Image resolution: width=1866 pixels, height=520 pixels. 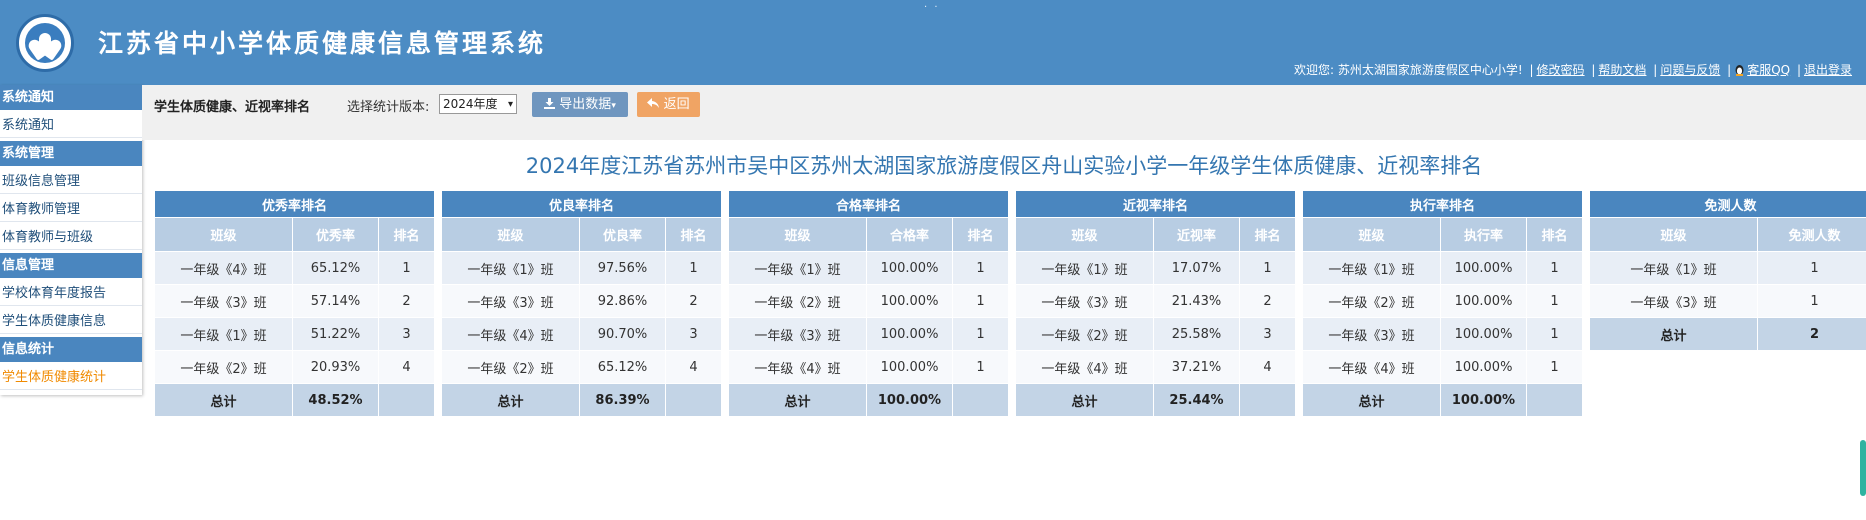 I want to click on site-title: 江苏省中小学体质健康信息管理系统, so click(x=322, y=43).